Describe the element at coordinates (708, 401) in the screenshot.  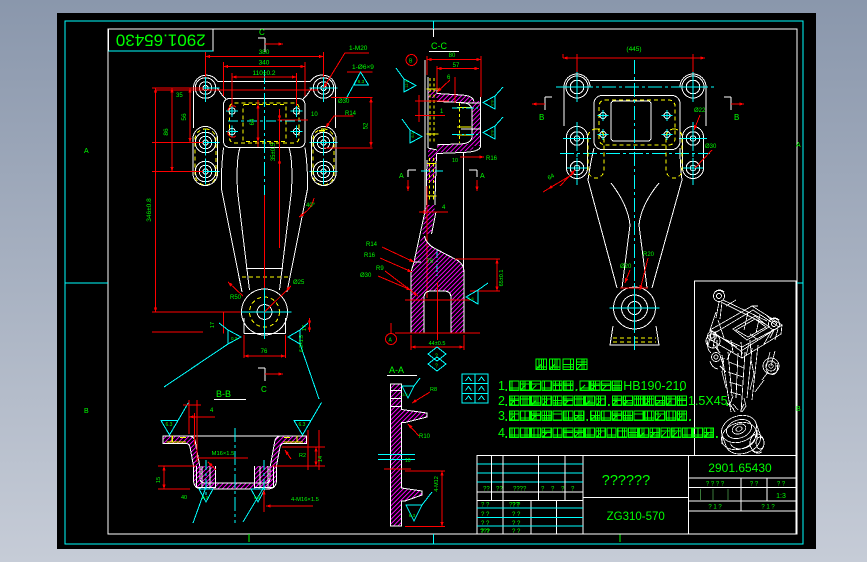
I see `svg-text: 1.5X45` at that location.